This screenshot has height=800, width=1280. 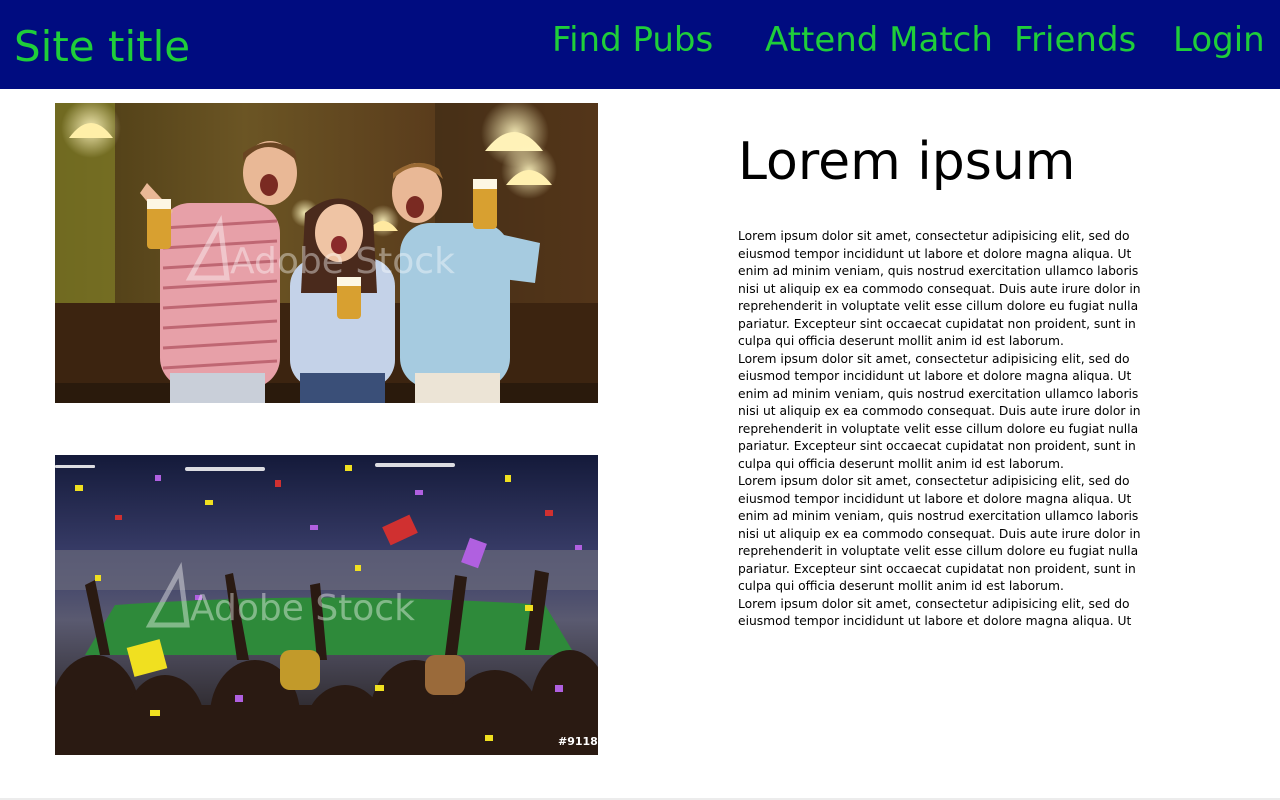 I want to click on nav-friends: Friends, so click(x=1075, y=40).